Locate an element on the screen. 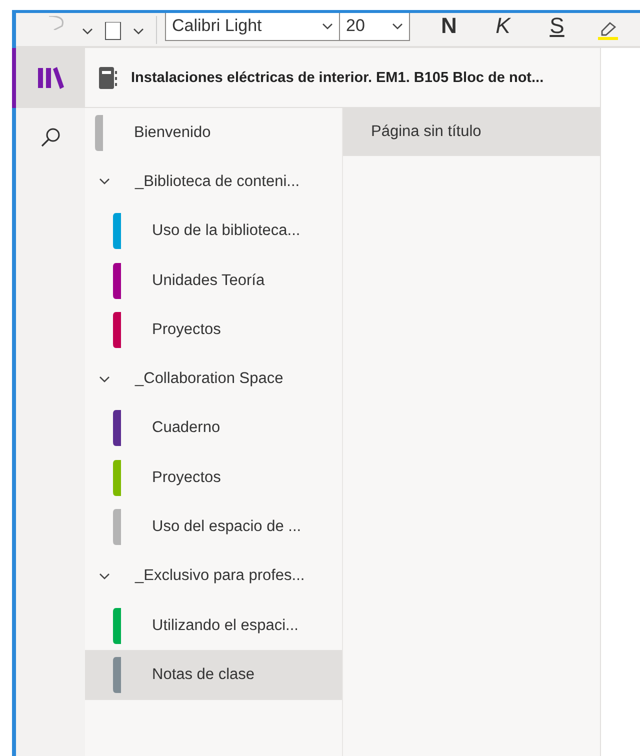 This screenshot has height=756, width=640. section-item: Cuaderno is located at coordinates (213, 429).